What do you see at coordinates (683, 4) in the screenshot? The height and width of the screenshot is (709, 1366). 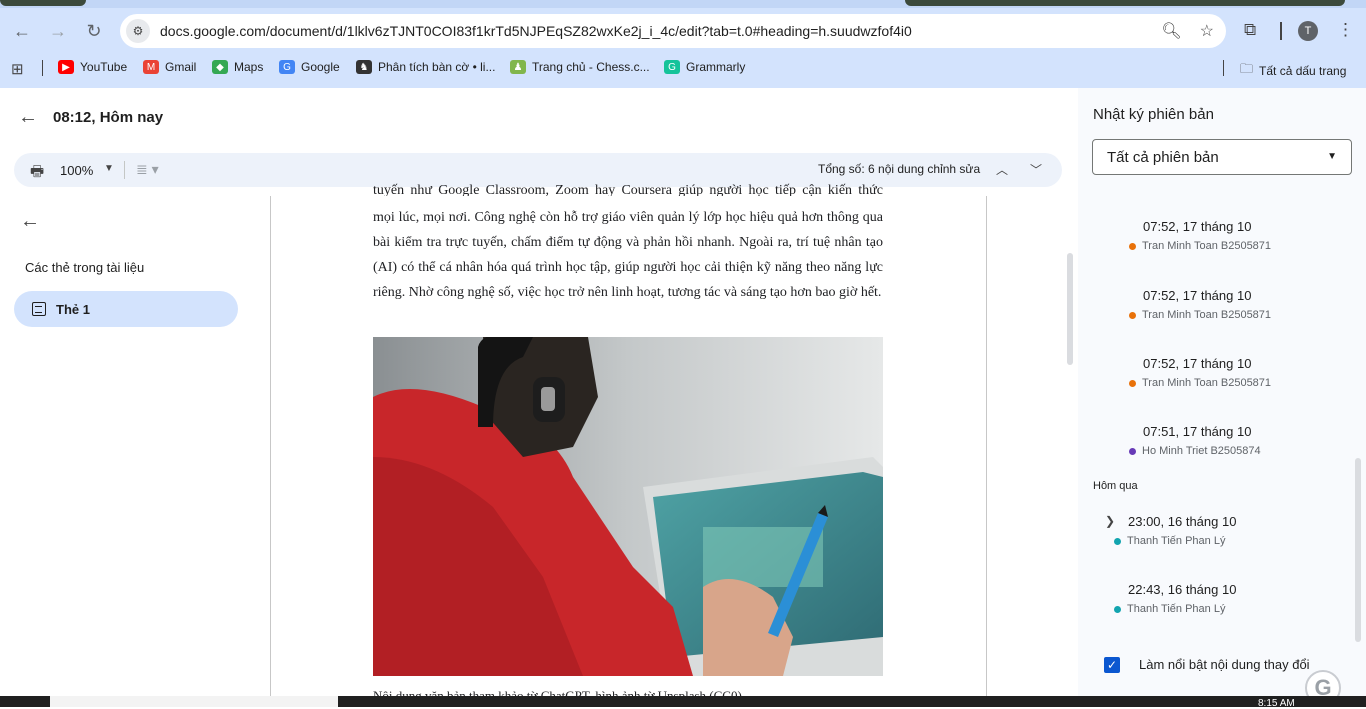 I see `tab-strip` at bounding box center [683, 4].